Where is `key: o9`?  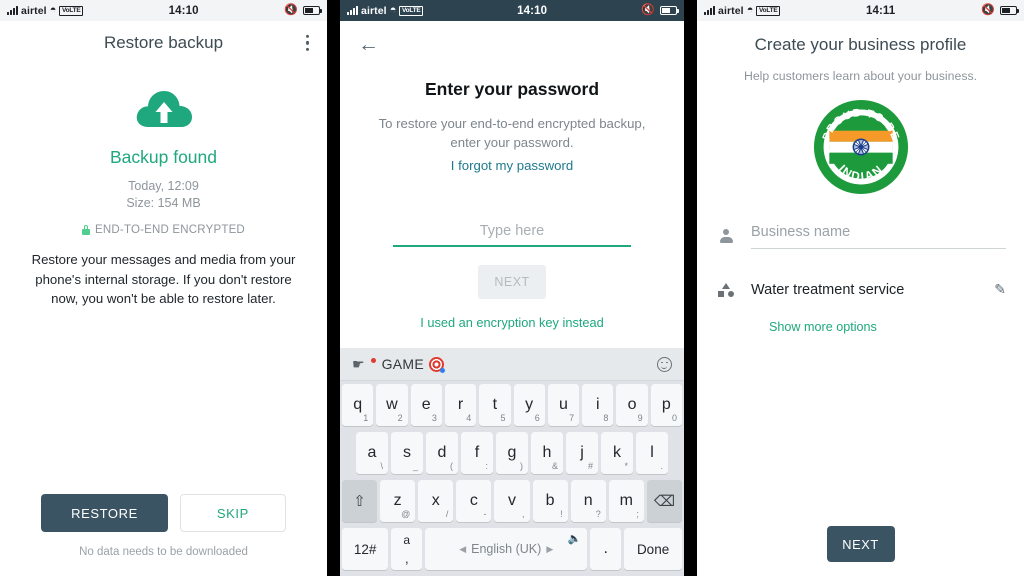
key: o9 is located at coordinates (632, 405).